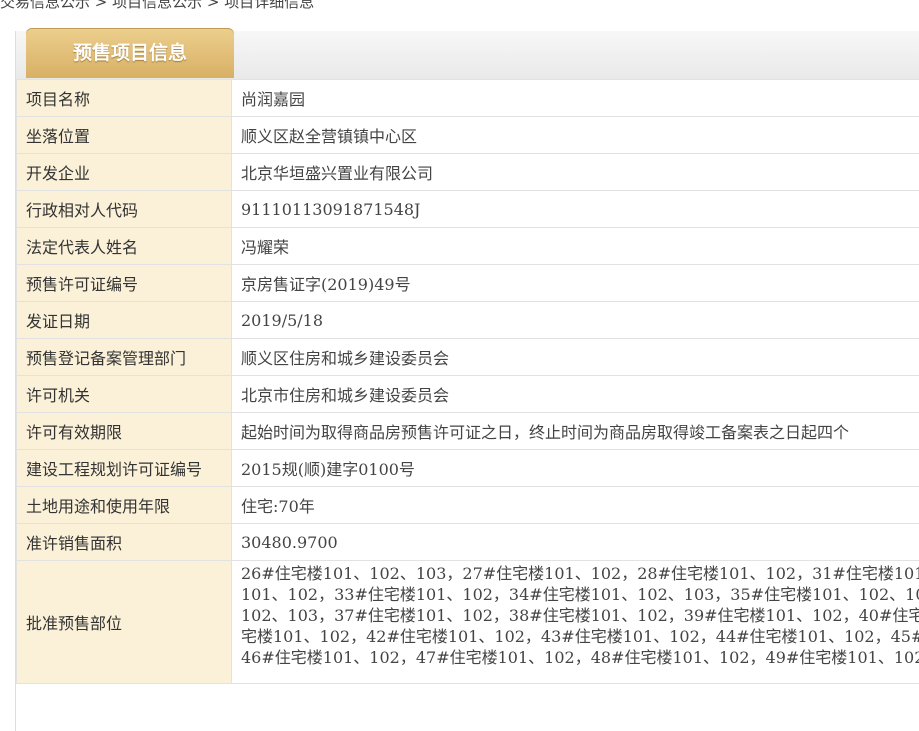  Describe the element at coordinates (157, 4) in the screenshot. I see `breadcrumb: 交易信息公示 > 项目信息公示 > 项目详细信息` at that location.